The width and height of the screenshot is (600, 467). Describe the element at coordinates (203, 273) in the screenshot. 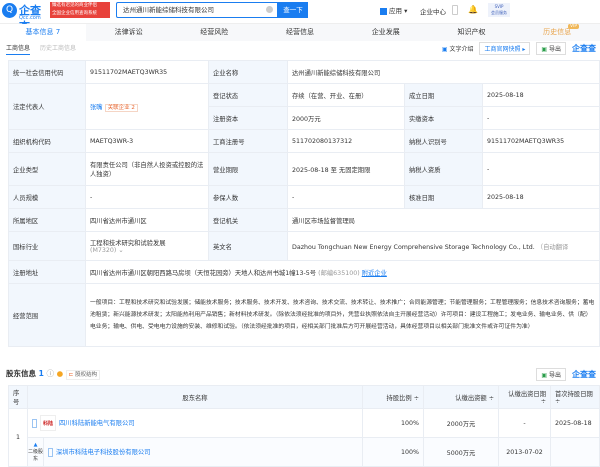

I see `address: 四川省达州市通川区朝阳西路马房坝（天恒花园旁）天地人和达州书城1幢13-5号` at that location.